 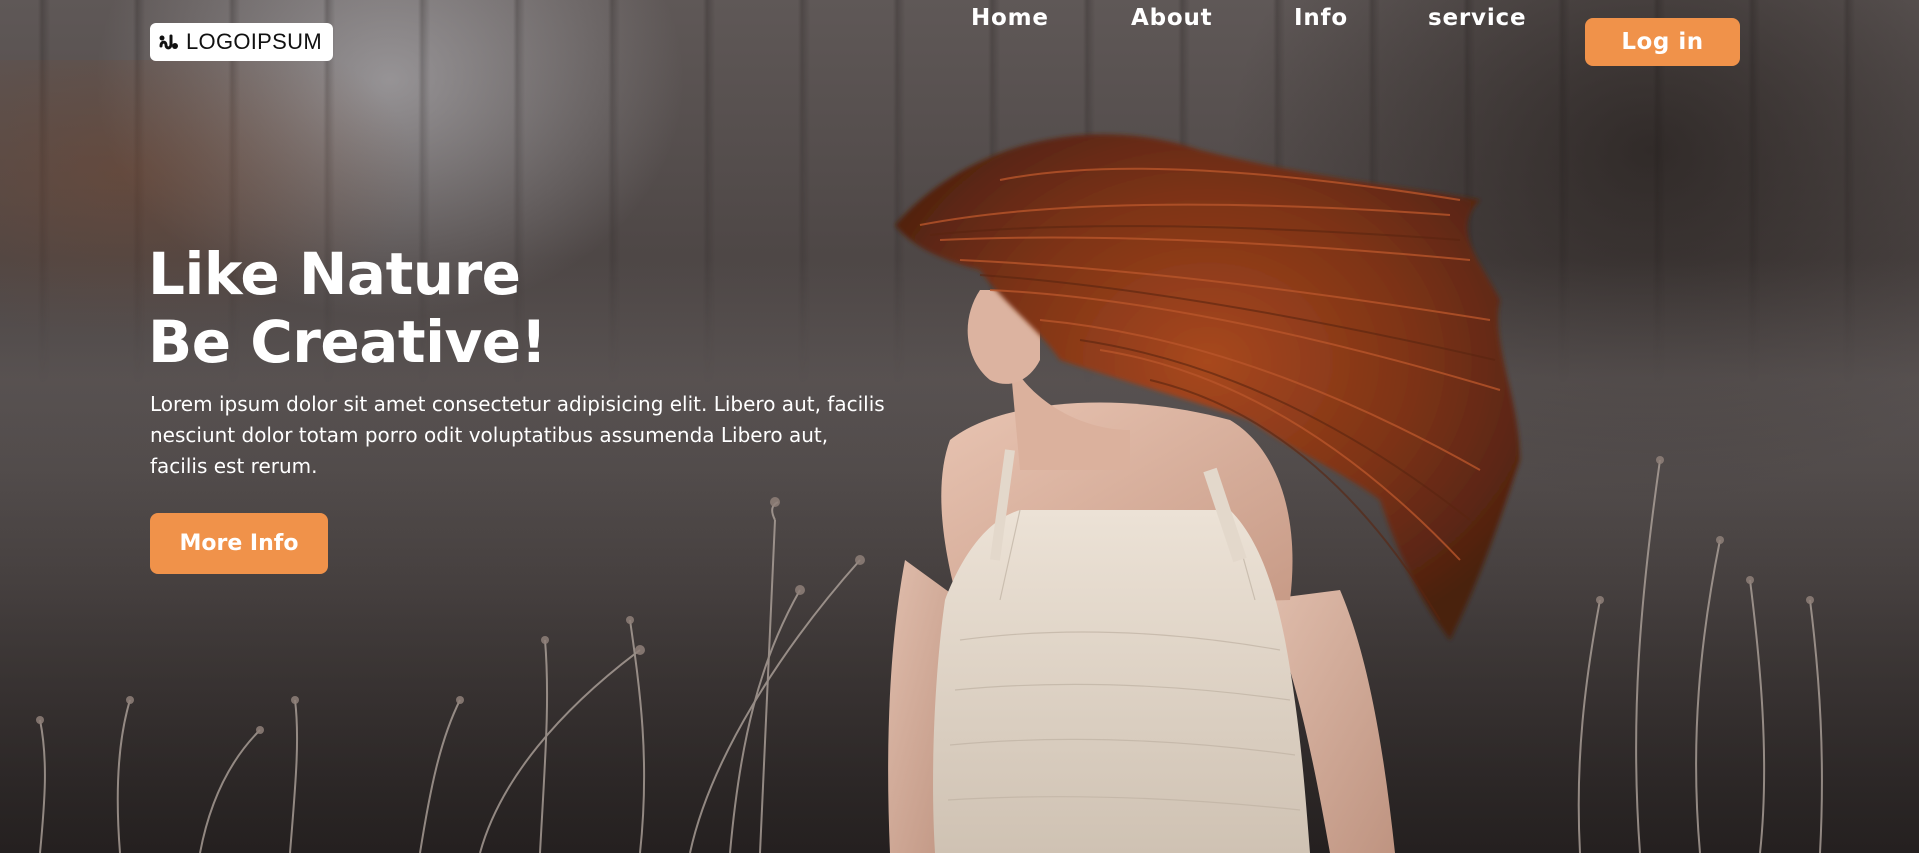 I want to click on nav-link-info: Info, so click(x=1321, y=21).